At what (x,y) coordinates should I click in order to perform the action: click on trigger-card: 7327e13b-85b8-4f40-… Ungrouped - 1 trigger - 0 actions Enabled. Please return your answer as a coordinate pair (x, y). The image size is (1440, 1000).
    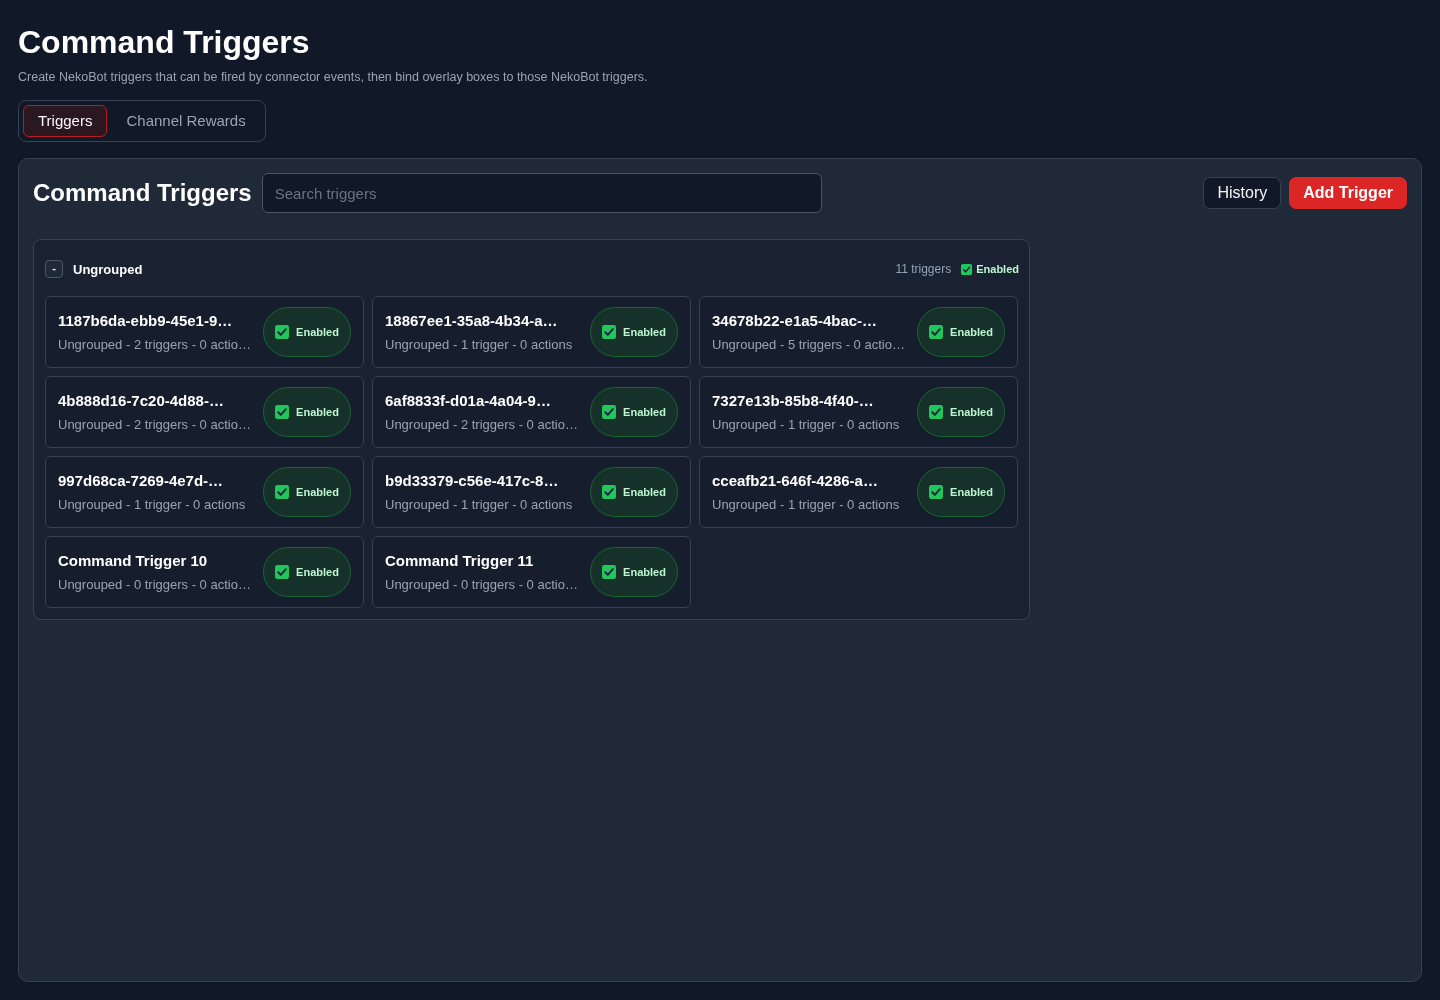
    Looking at the image, I should click on (858, 412).